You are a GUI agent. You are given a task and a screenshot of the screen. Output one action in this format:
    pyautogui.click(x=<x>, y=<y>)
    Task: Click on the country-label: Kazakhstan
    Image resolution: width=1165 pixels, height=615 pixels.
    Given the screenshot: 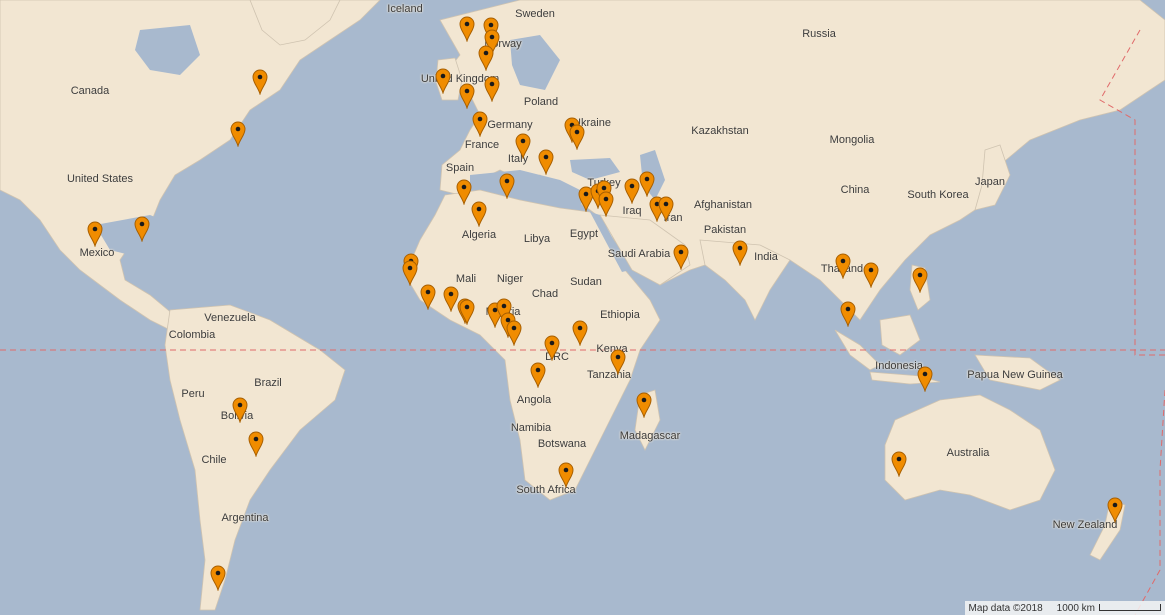 What is the action you would take?
    pyautogui.click(x=720, y=131)
    